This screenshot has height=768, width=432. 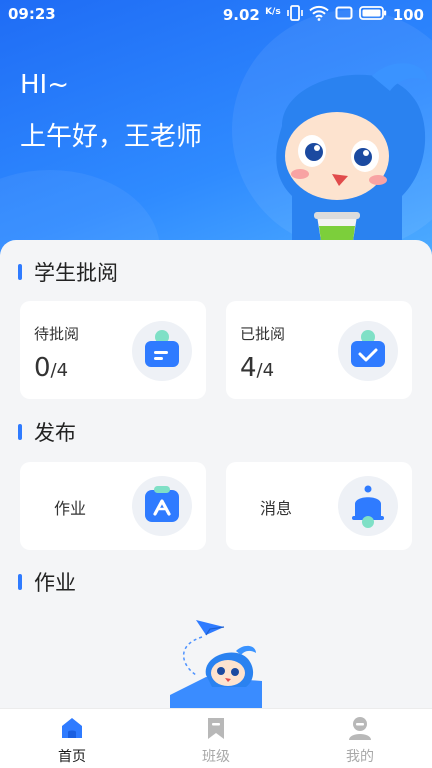 What do you see at coordinates (76, 273) in the screenshot?
I see `section-title-review: 学生批阅` at bounding box center [76, 273].